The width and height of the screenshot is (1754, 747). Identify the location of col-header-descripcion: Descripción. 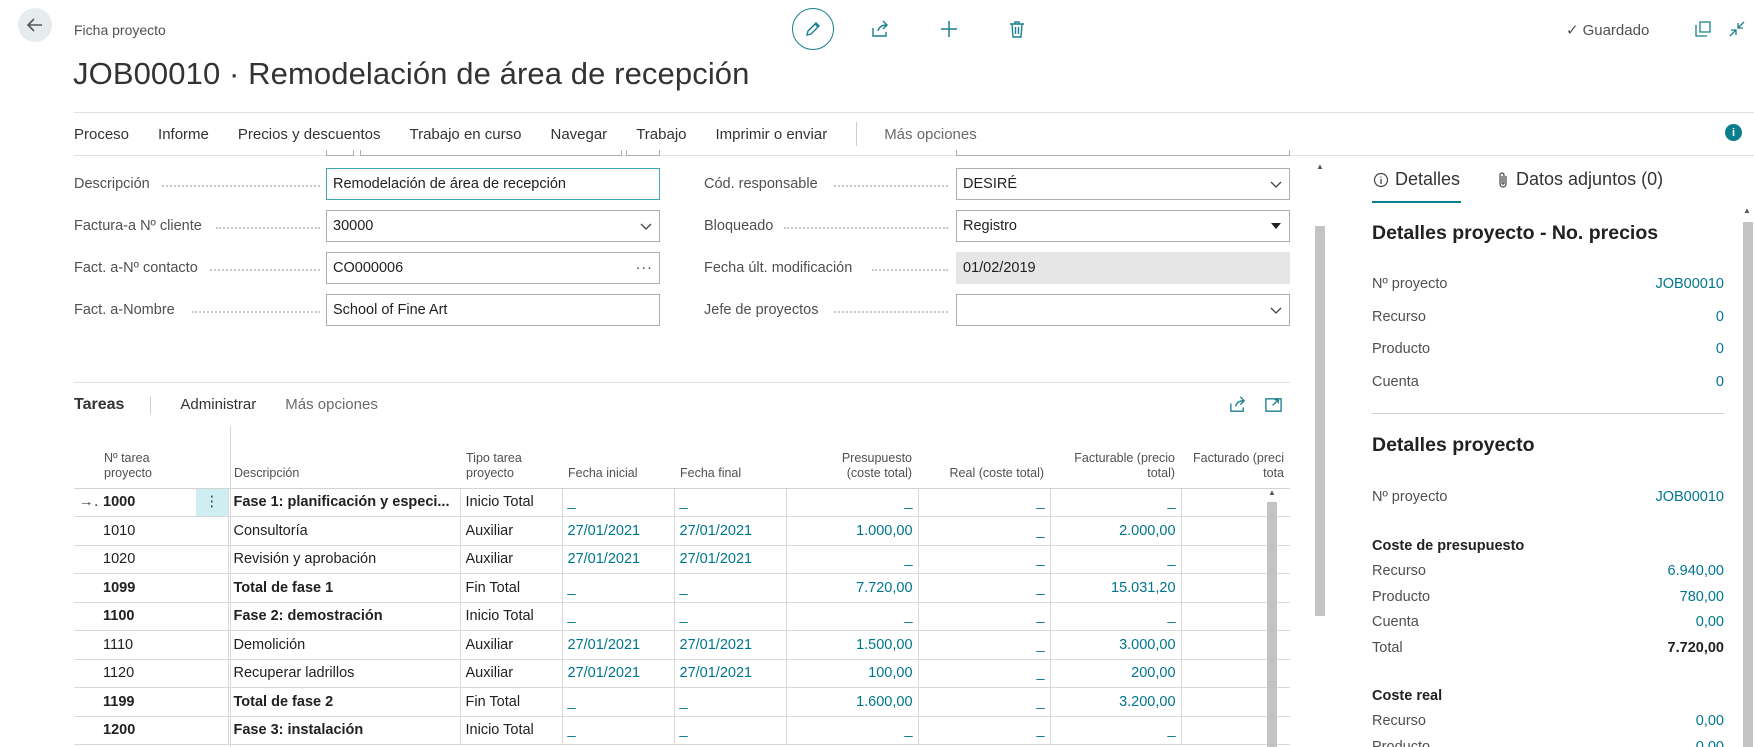
(344, 467).